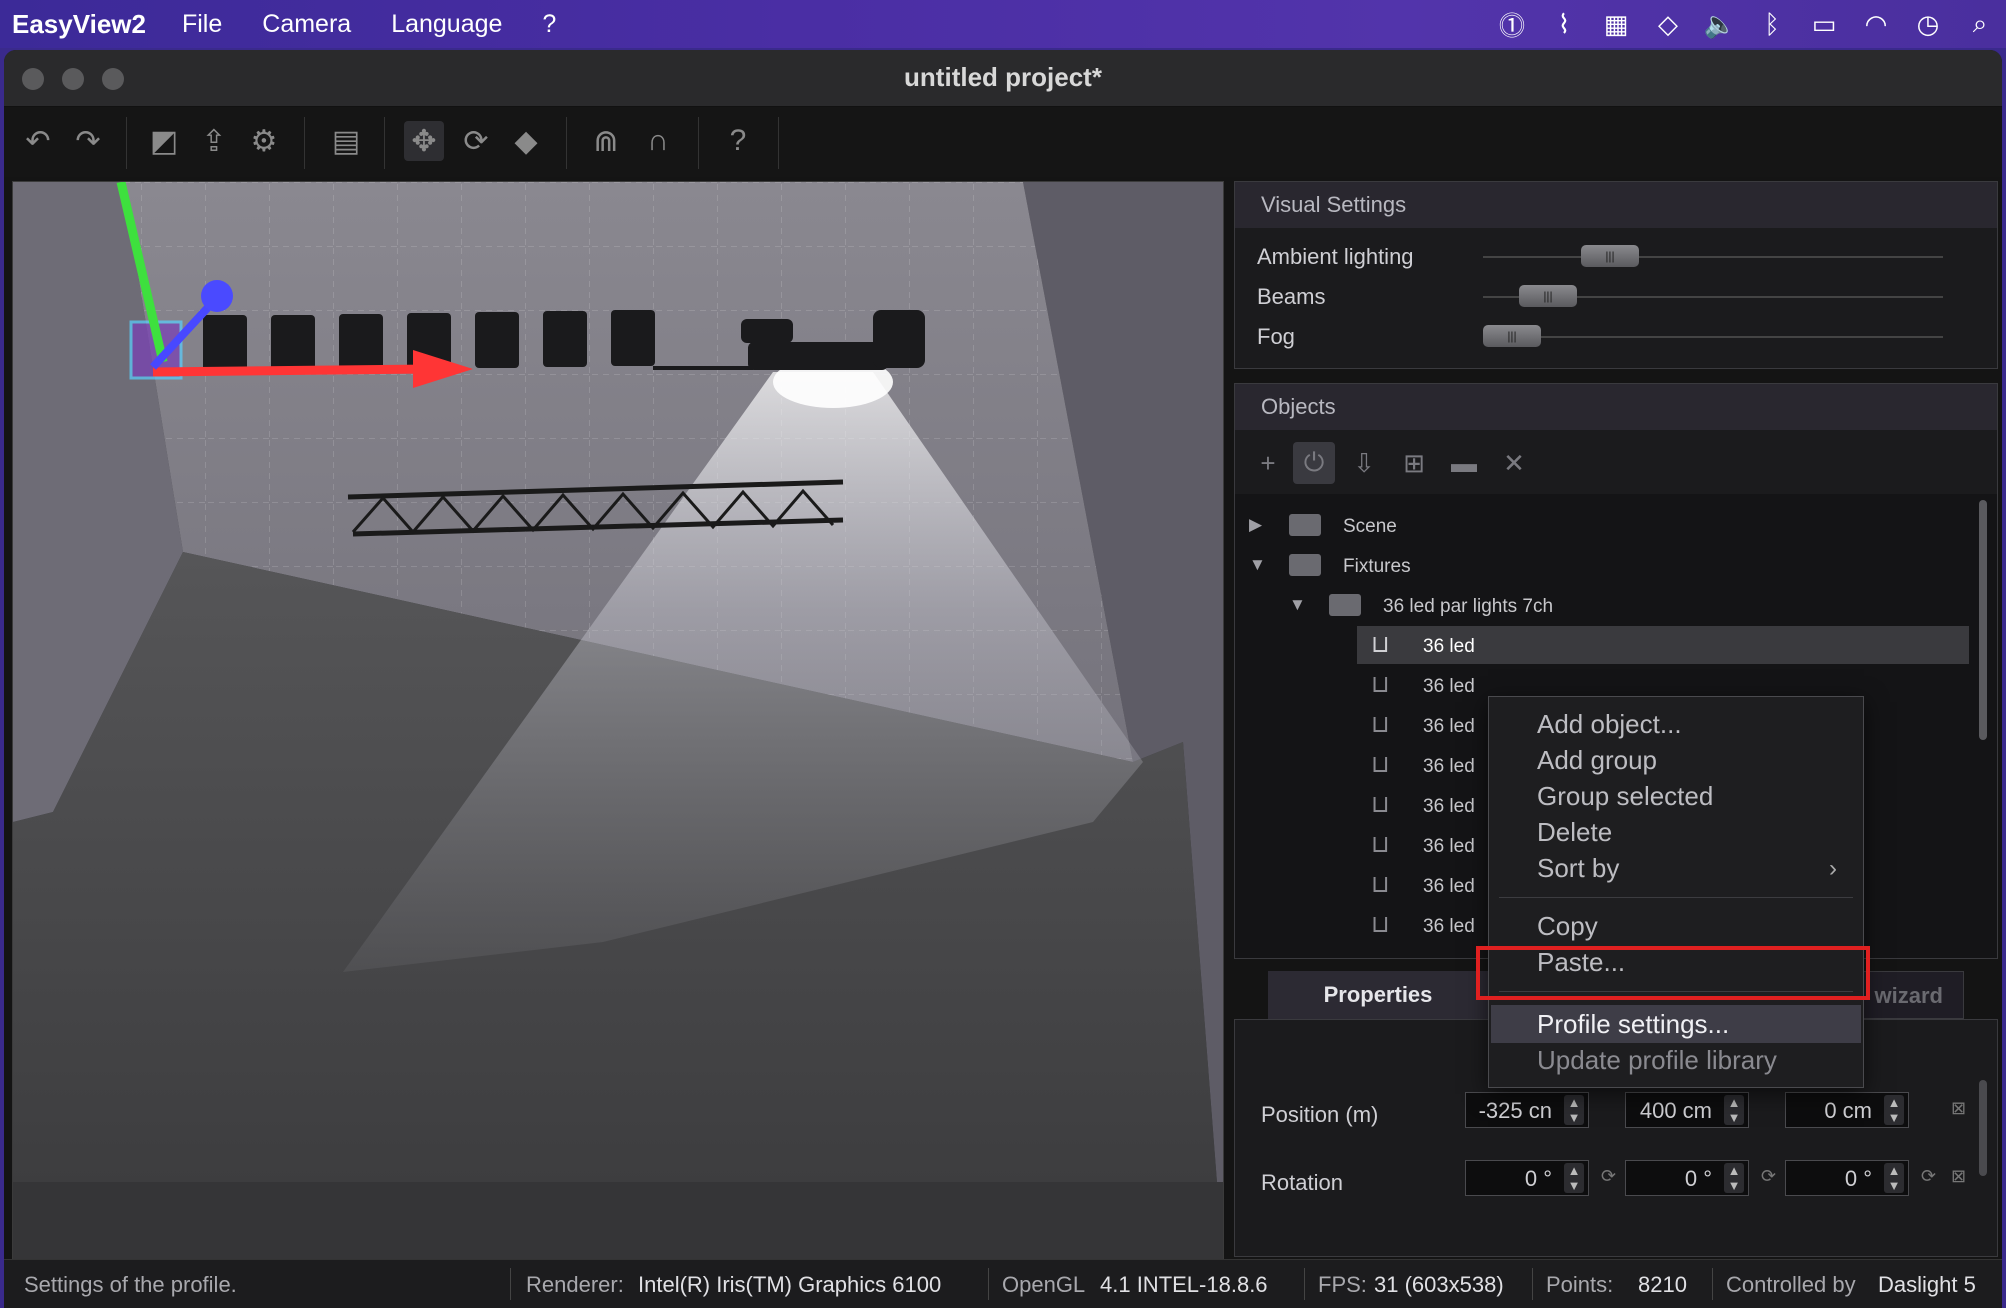 This screenshot has height=1308, width=2006. Describe the element at coordinates (1772, 24) in the screenshot. I see `bluetooth-icon: ᛒ` at that location.